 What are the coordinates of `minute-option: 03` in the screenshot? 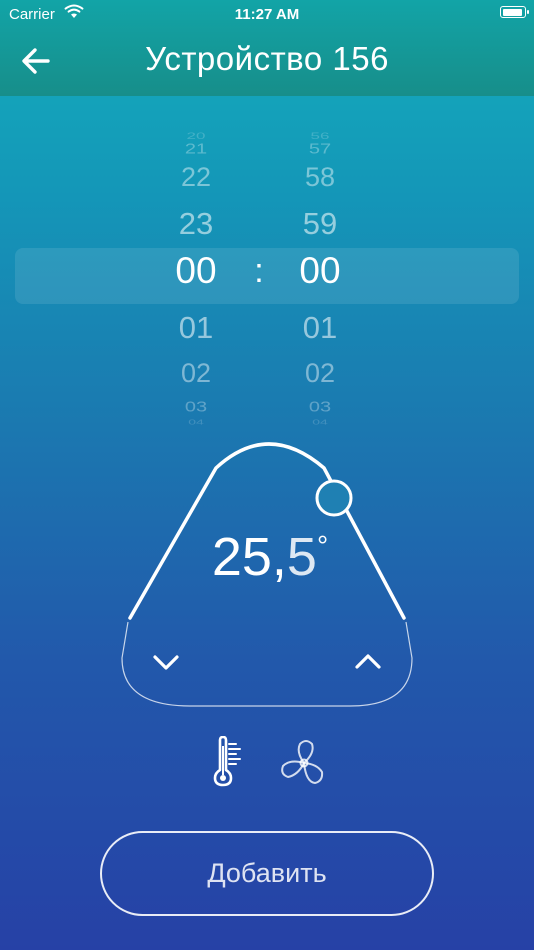 It's located at (320, 407).